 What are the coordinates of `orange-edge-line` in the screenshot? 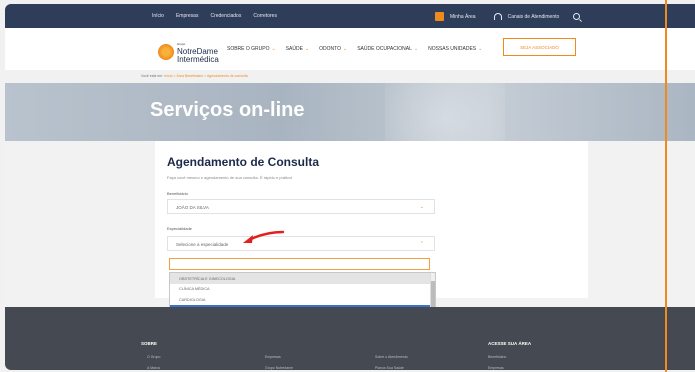 It's located at (666, 186).